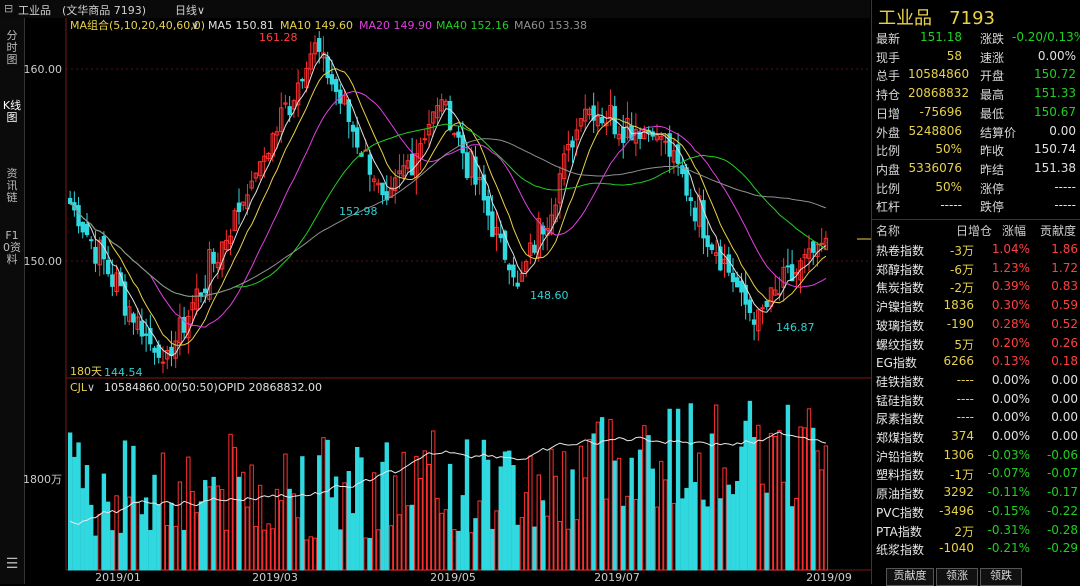 This screenshot has width=1080, height=586. I want to click on table-row: 锰硅指数 ---- 0.00% 0.00, so click(976, 400).